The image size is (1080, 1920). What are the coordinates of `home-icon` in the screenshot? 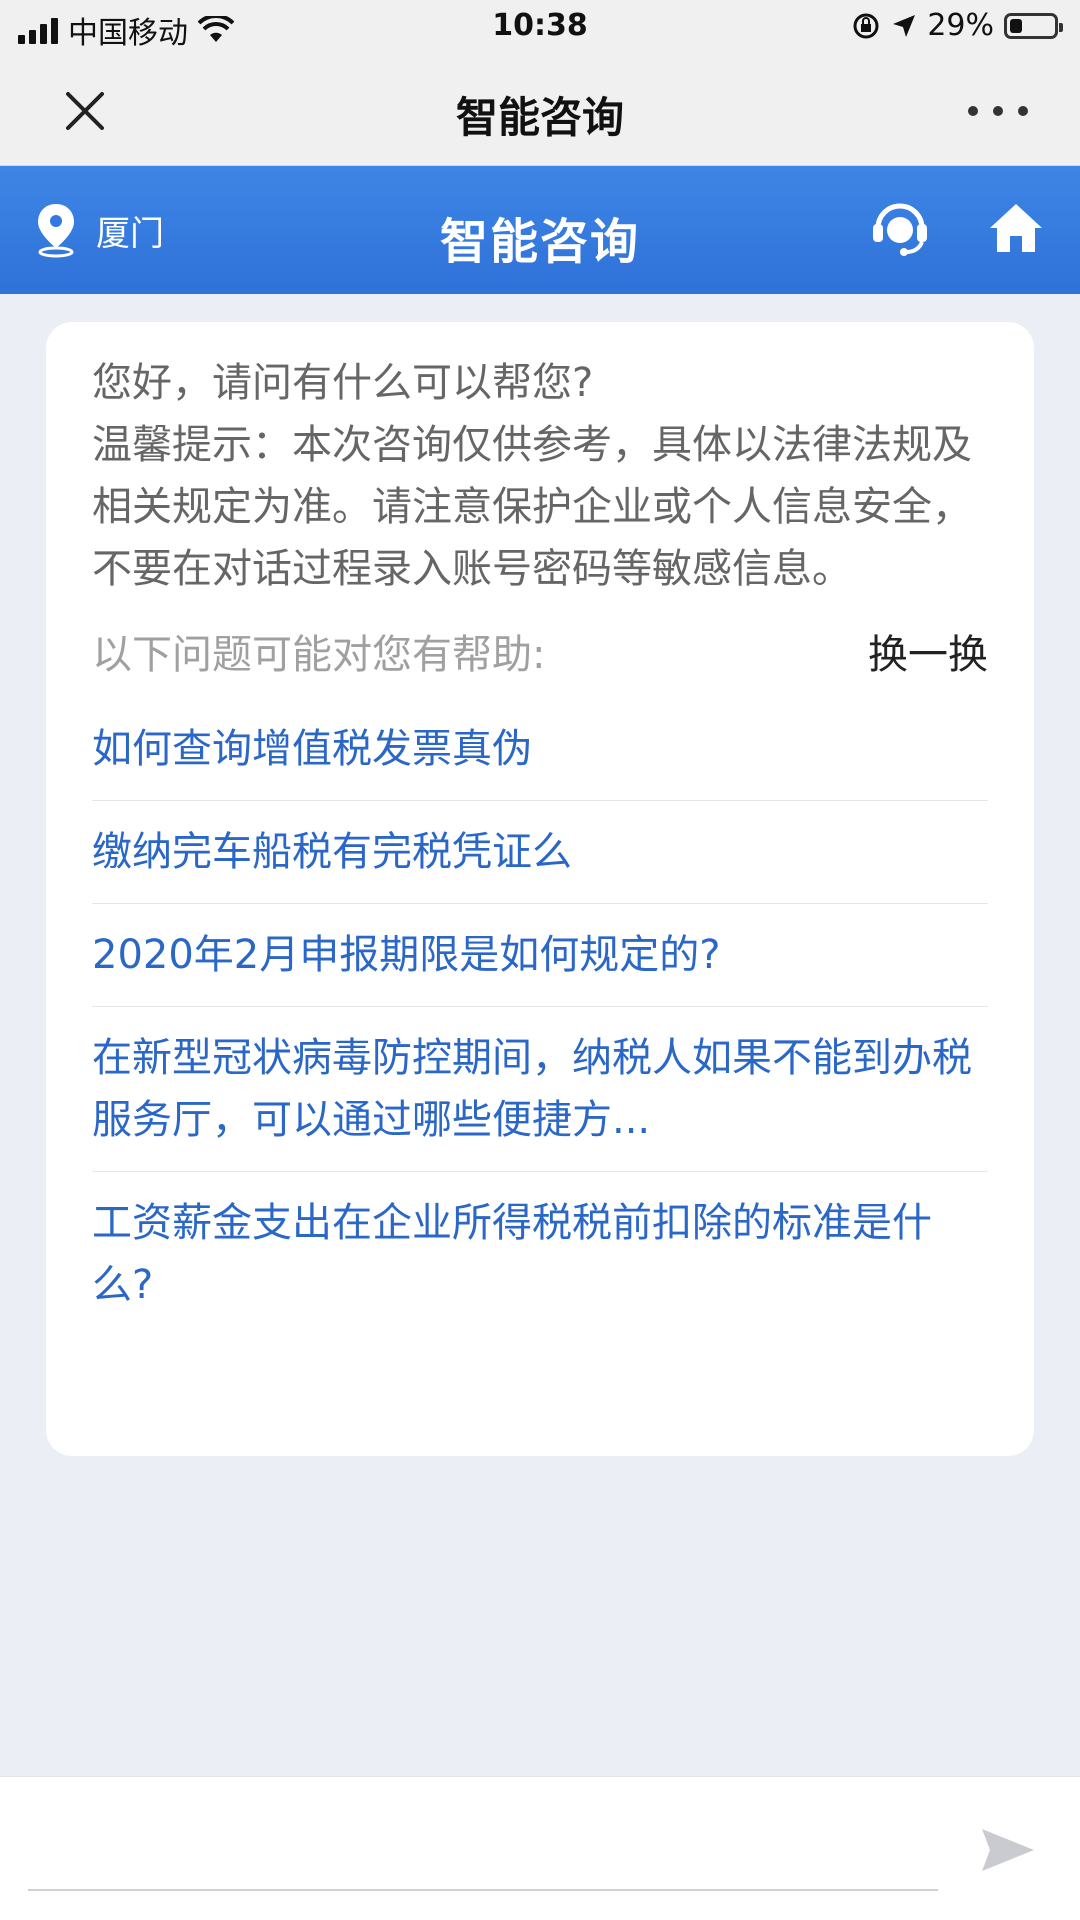 It's located at (1016, 228).